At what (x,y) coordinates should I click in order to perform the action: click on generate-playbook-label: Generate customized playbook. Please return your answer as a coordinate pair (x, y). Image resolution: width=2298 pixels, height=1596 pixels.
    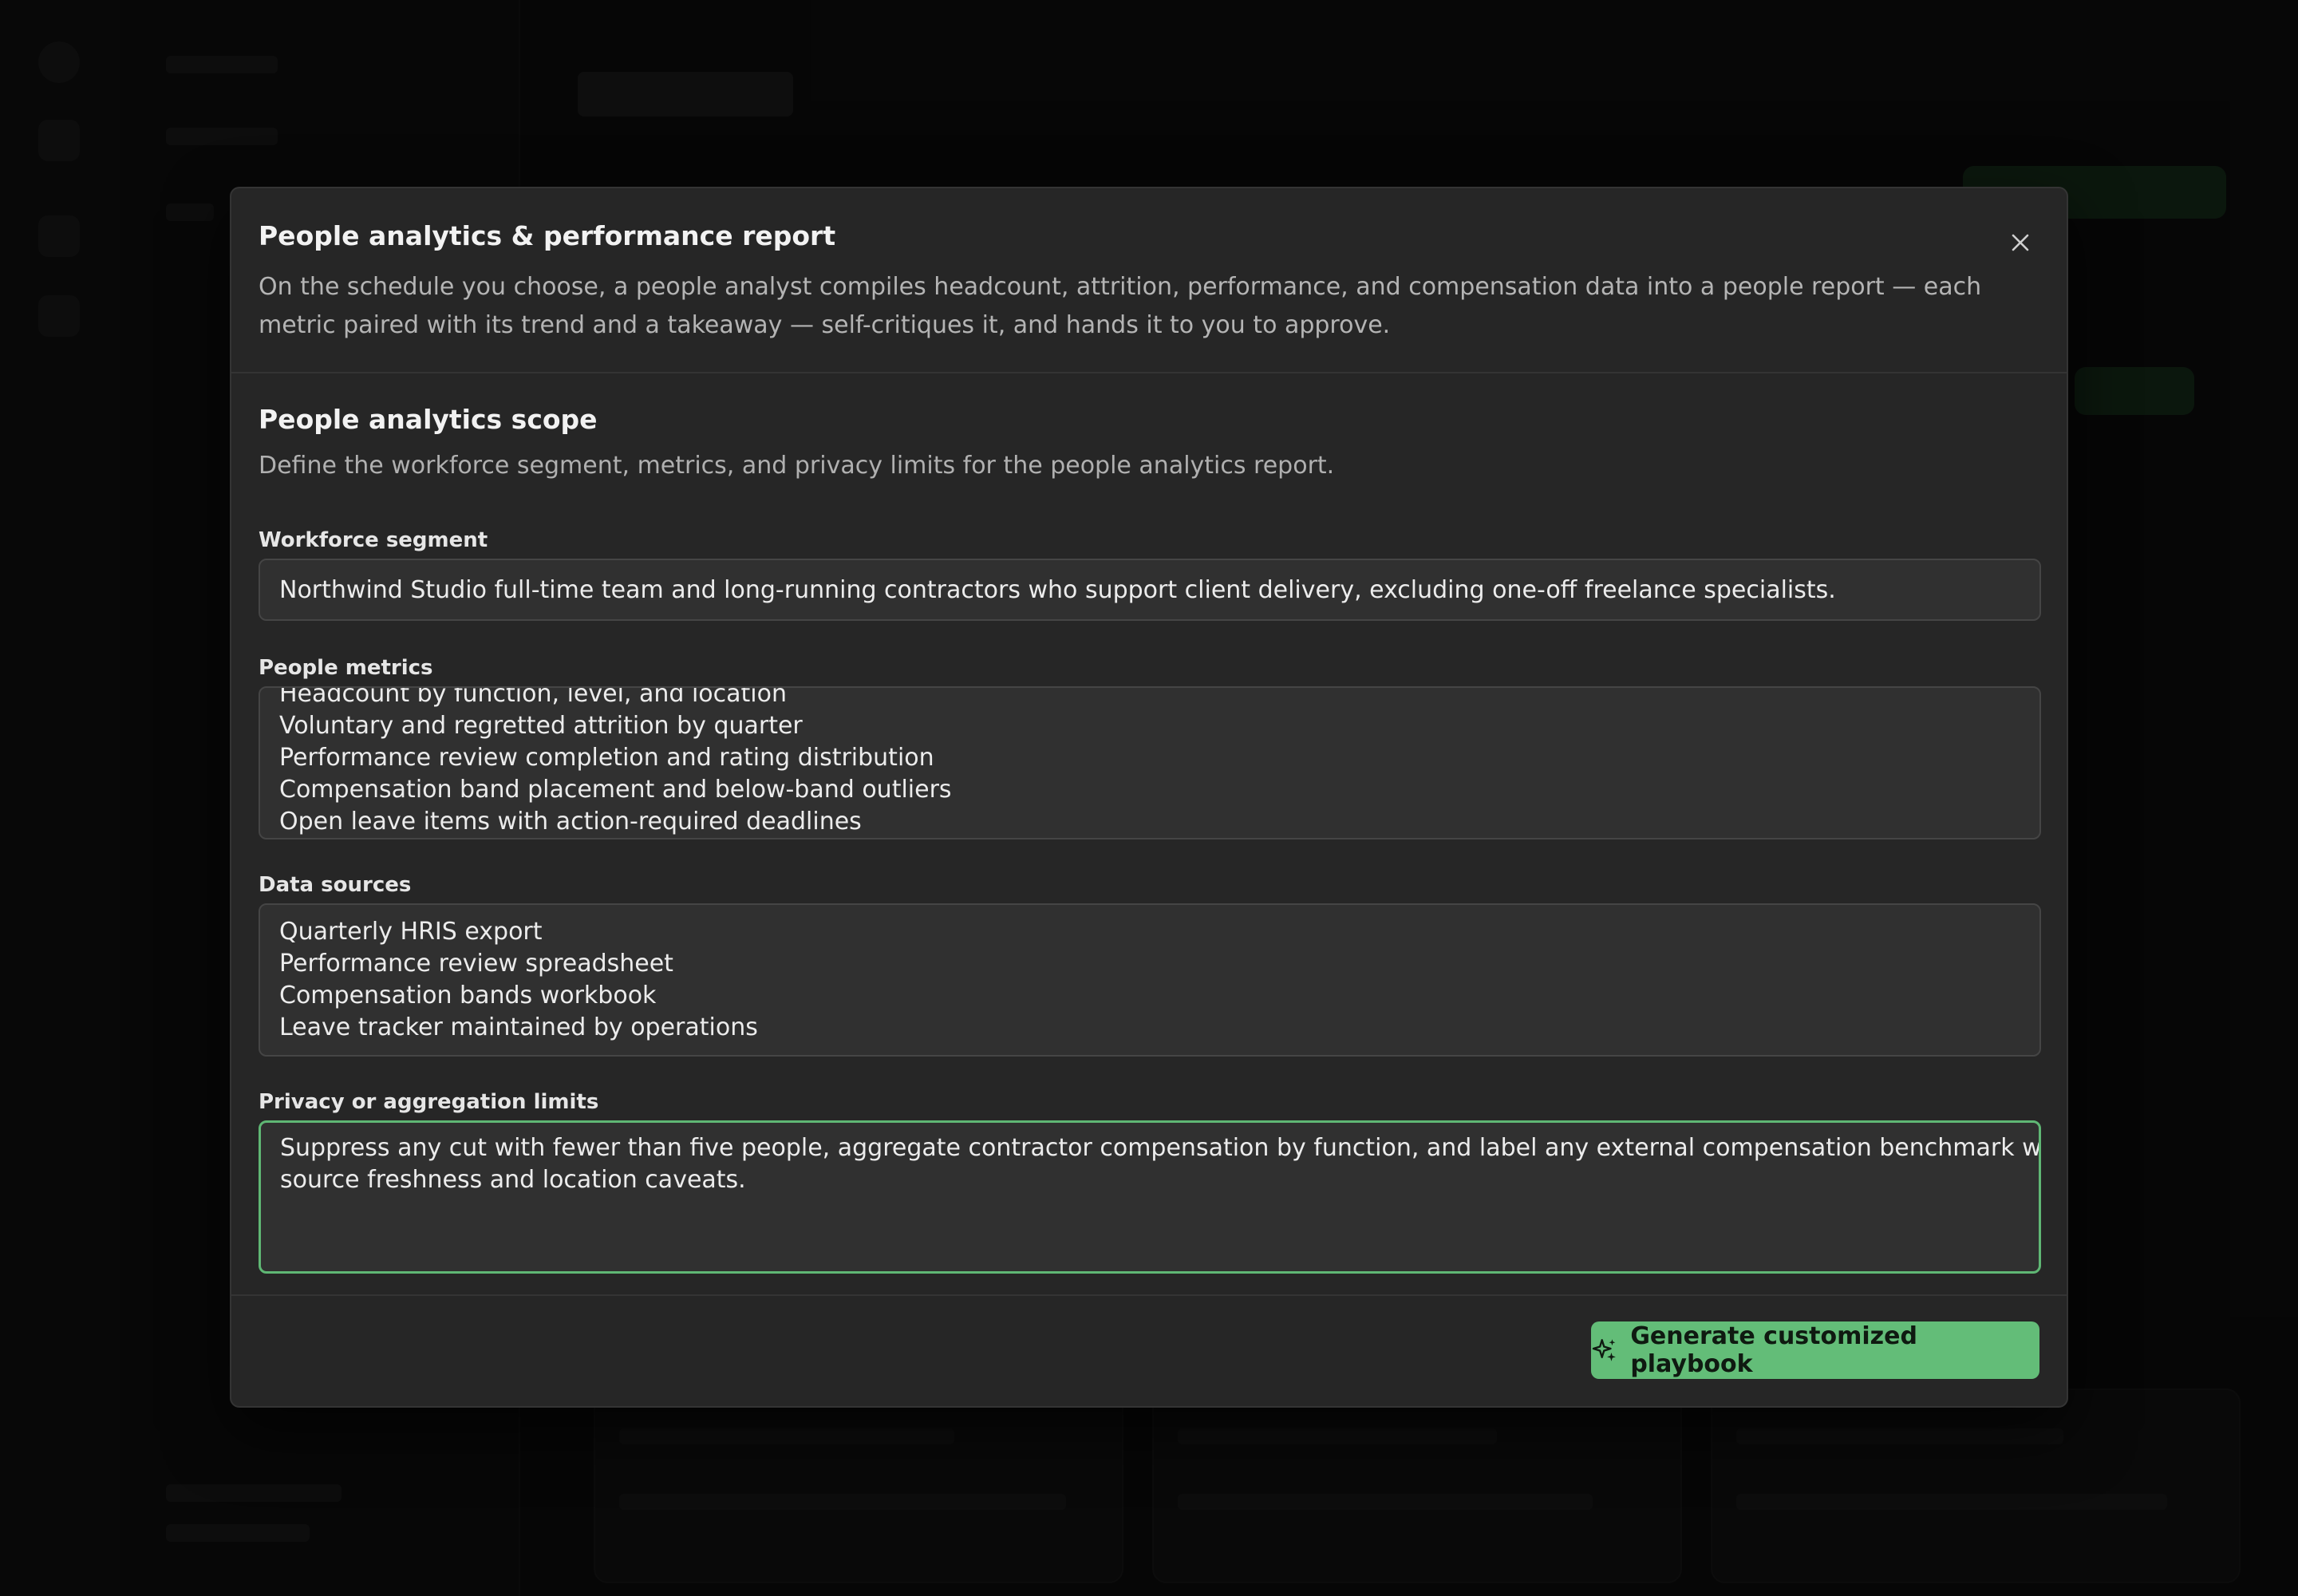
    Looking at the image, I should click on (1774, 1350).